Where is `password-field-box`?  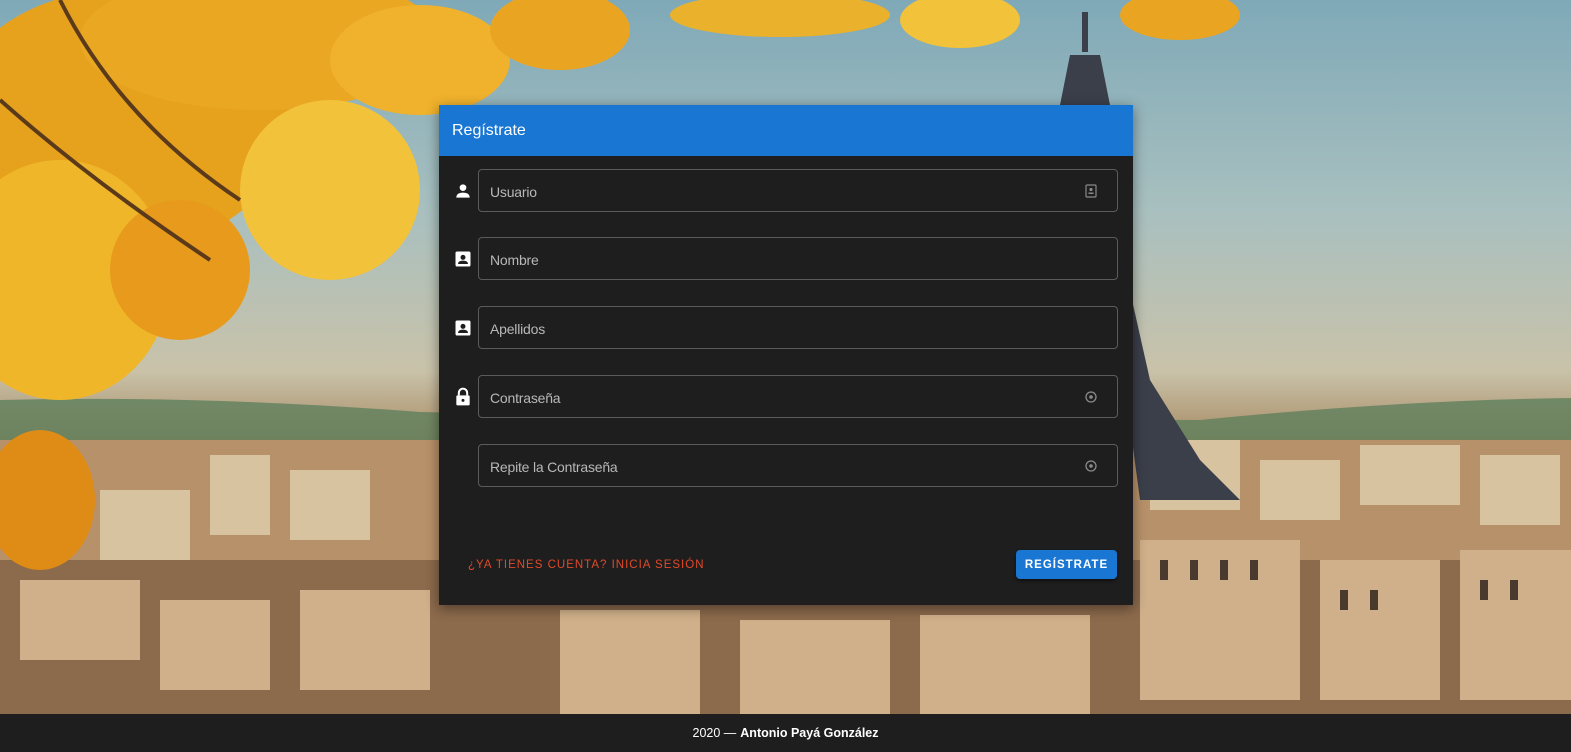
password-field-box is located at coordinates (798, 397).